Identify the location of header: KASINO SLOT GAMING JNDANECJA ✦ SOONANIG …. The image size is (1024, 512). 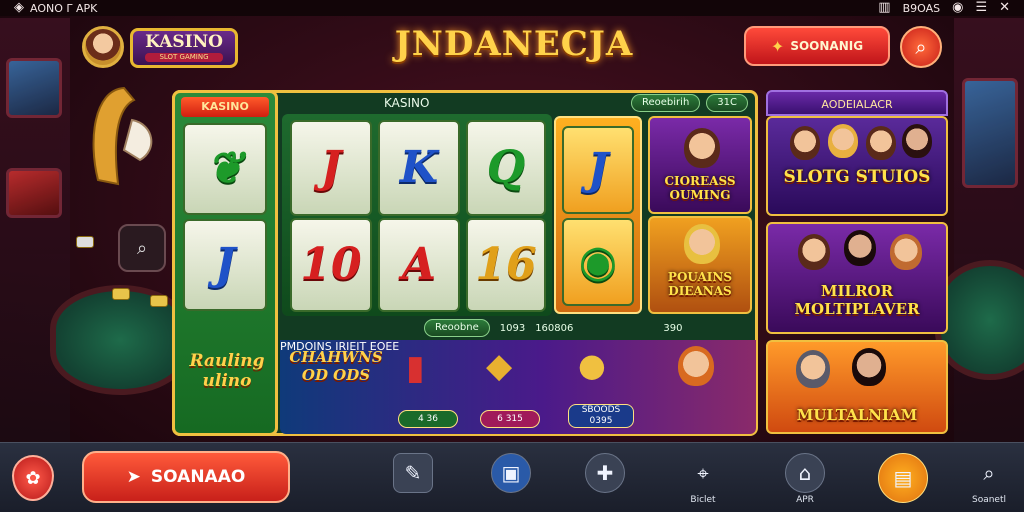
(514, 50).